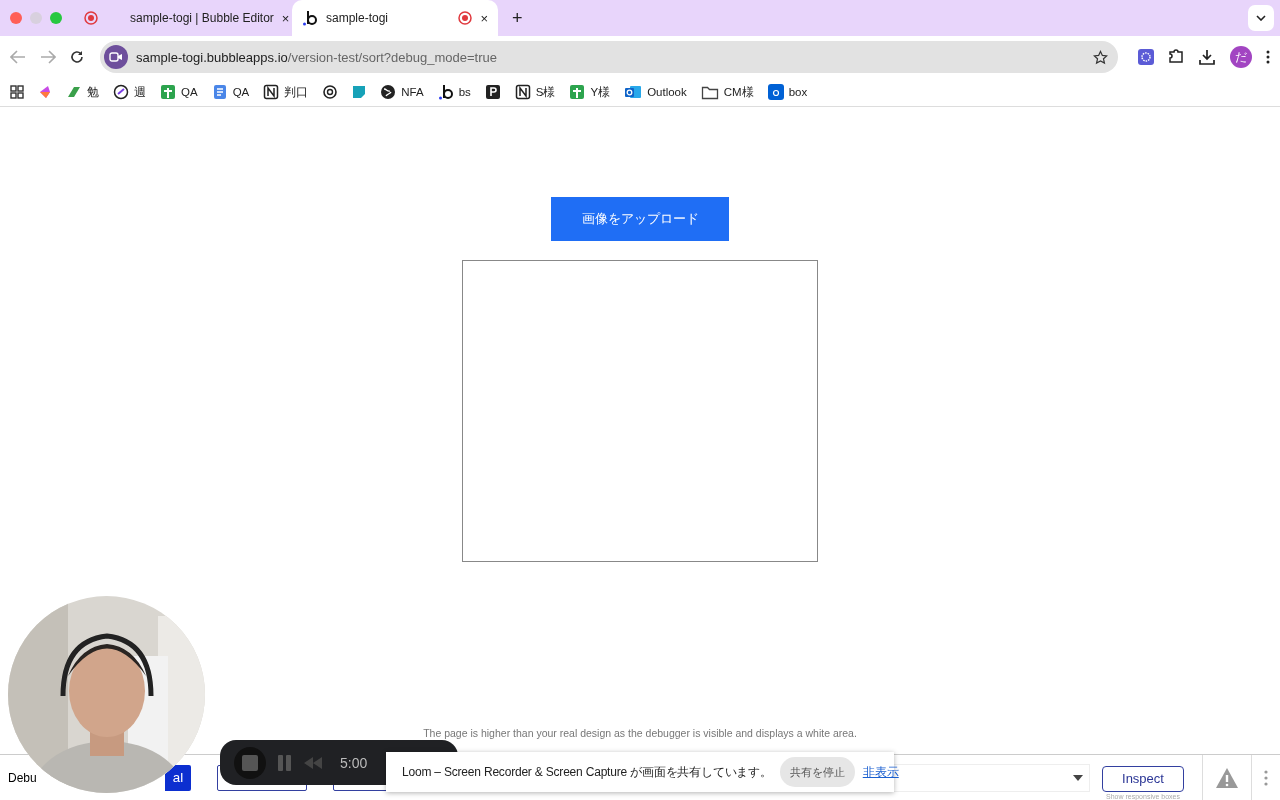 Image resolution: width=1280 pixels, height=800 pixels. Describe the element at coordinates (285, 762) in the screenshot. I see `pause-icon` at that location.